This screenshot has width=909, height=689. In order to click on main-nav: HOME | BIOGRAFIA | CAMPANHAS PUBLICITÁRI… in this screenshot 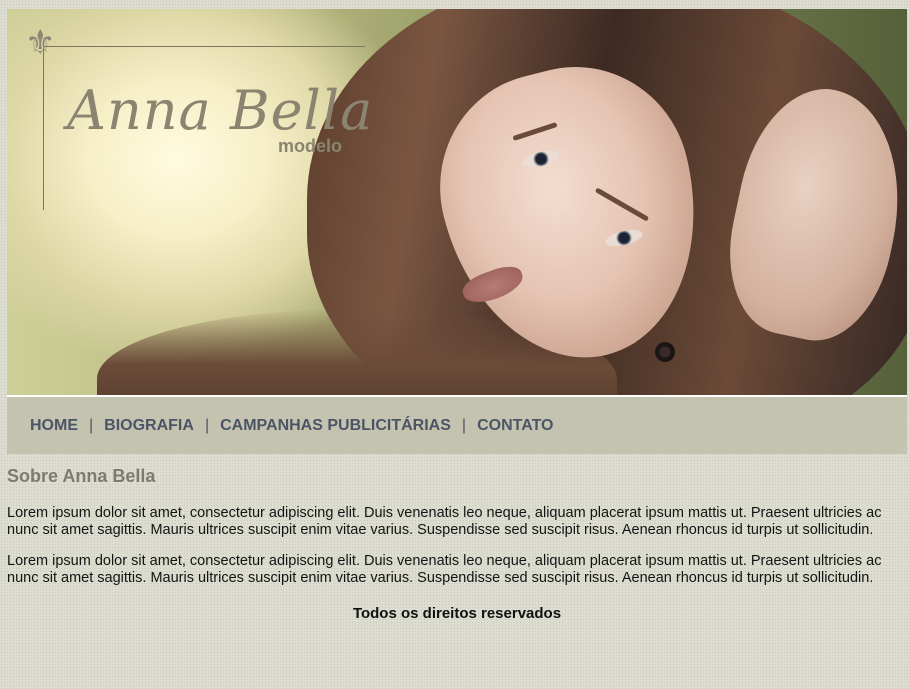, I will do `click(457, 425)`.